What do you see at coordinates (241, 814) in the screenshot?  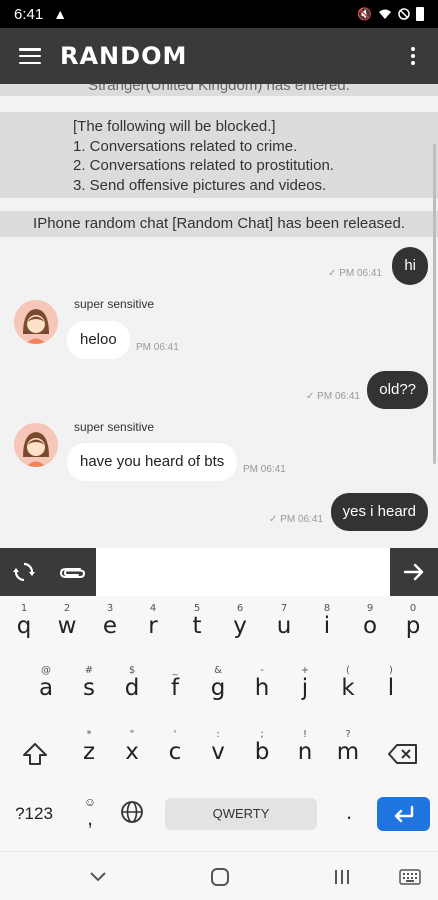 I see `space-key: QWERTY` at bounding box center [241, 814].